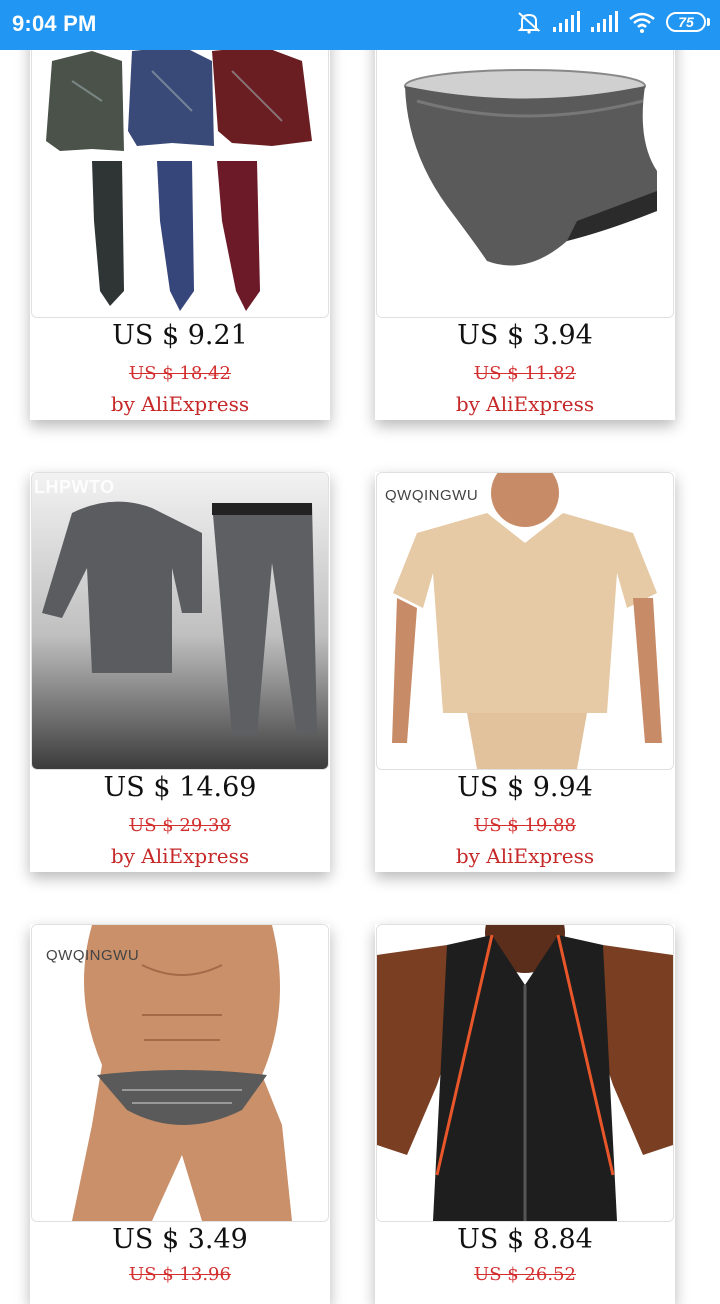 The height and width of the screenshot is (1304, 720). I want to click on compression-set-image, so click(180, 621).